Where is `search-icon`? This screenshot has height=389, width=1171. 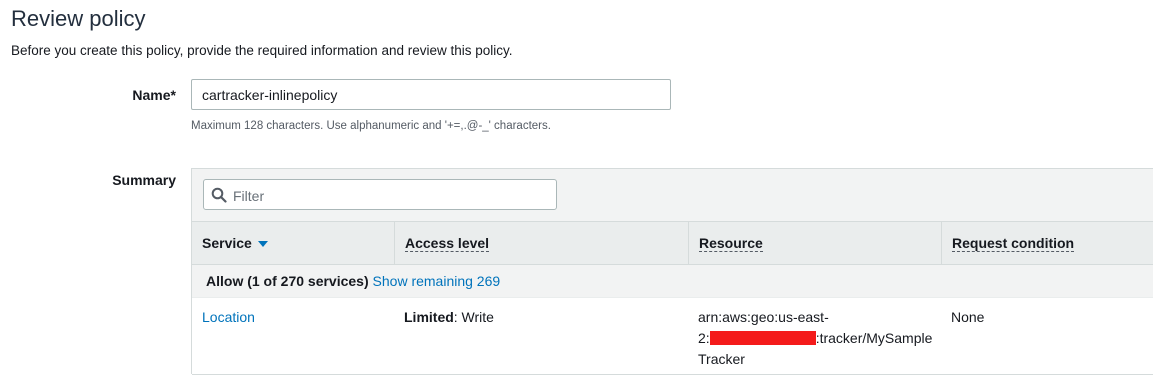
search-icon is located at coordinates (219, 195).